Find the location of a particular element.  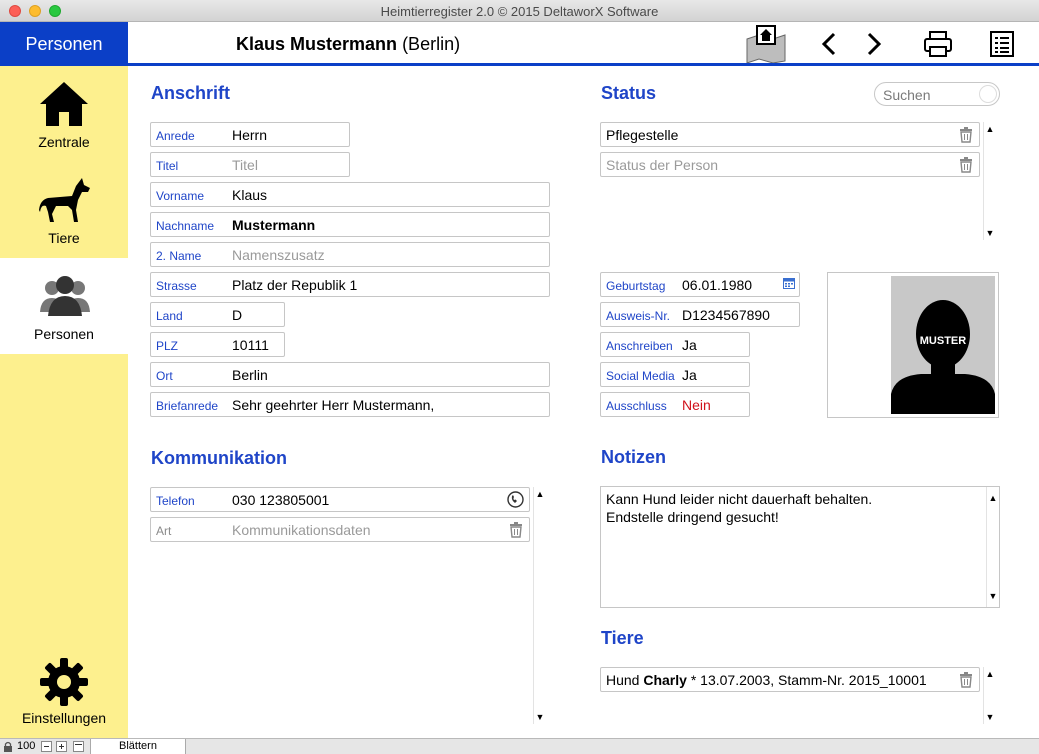

search-cancel-icon is located at coordinates (988, 94).